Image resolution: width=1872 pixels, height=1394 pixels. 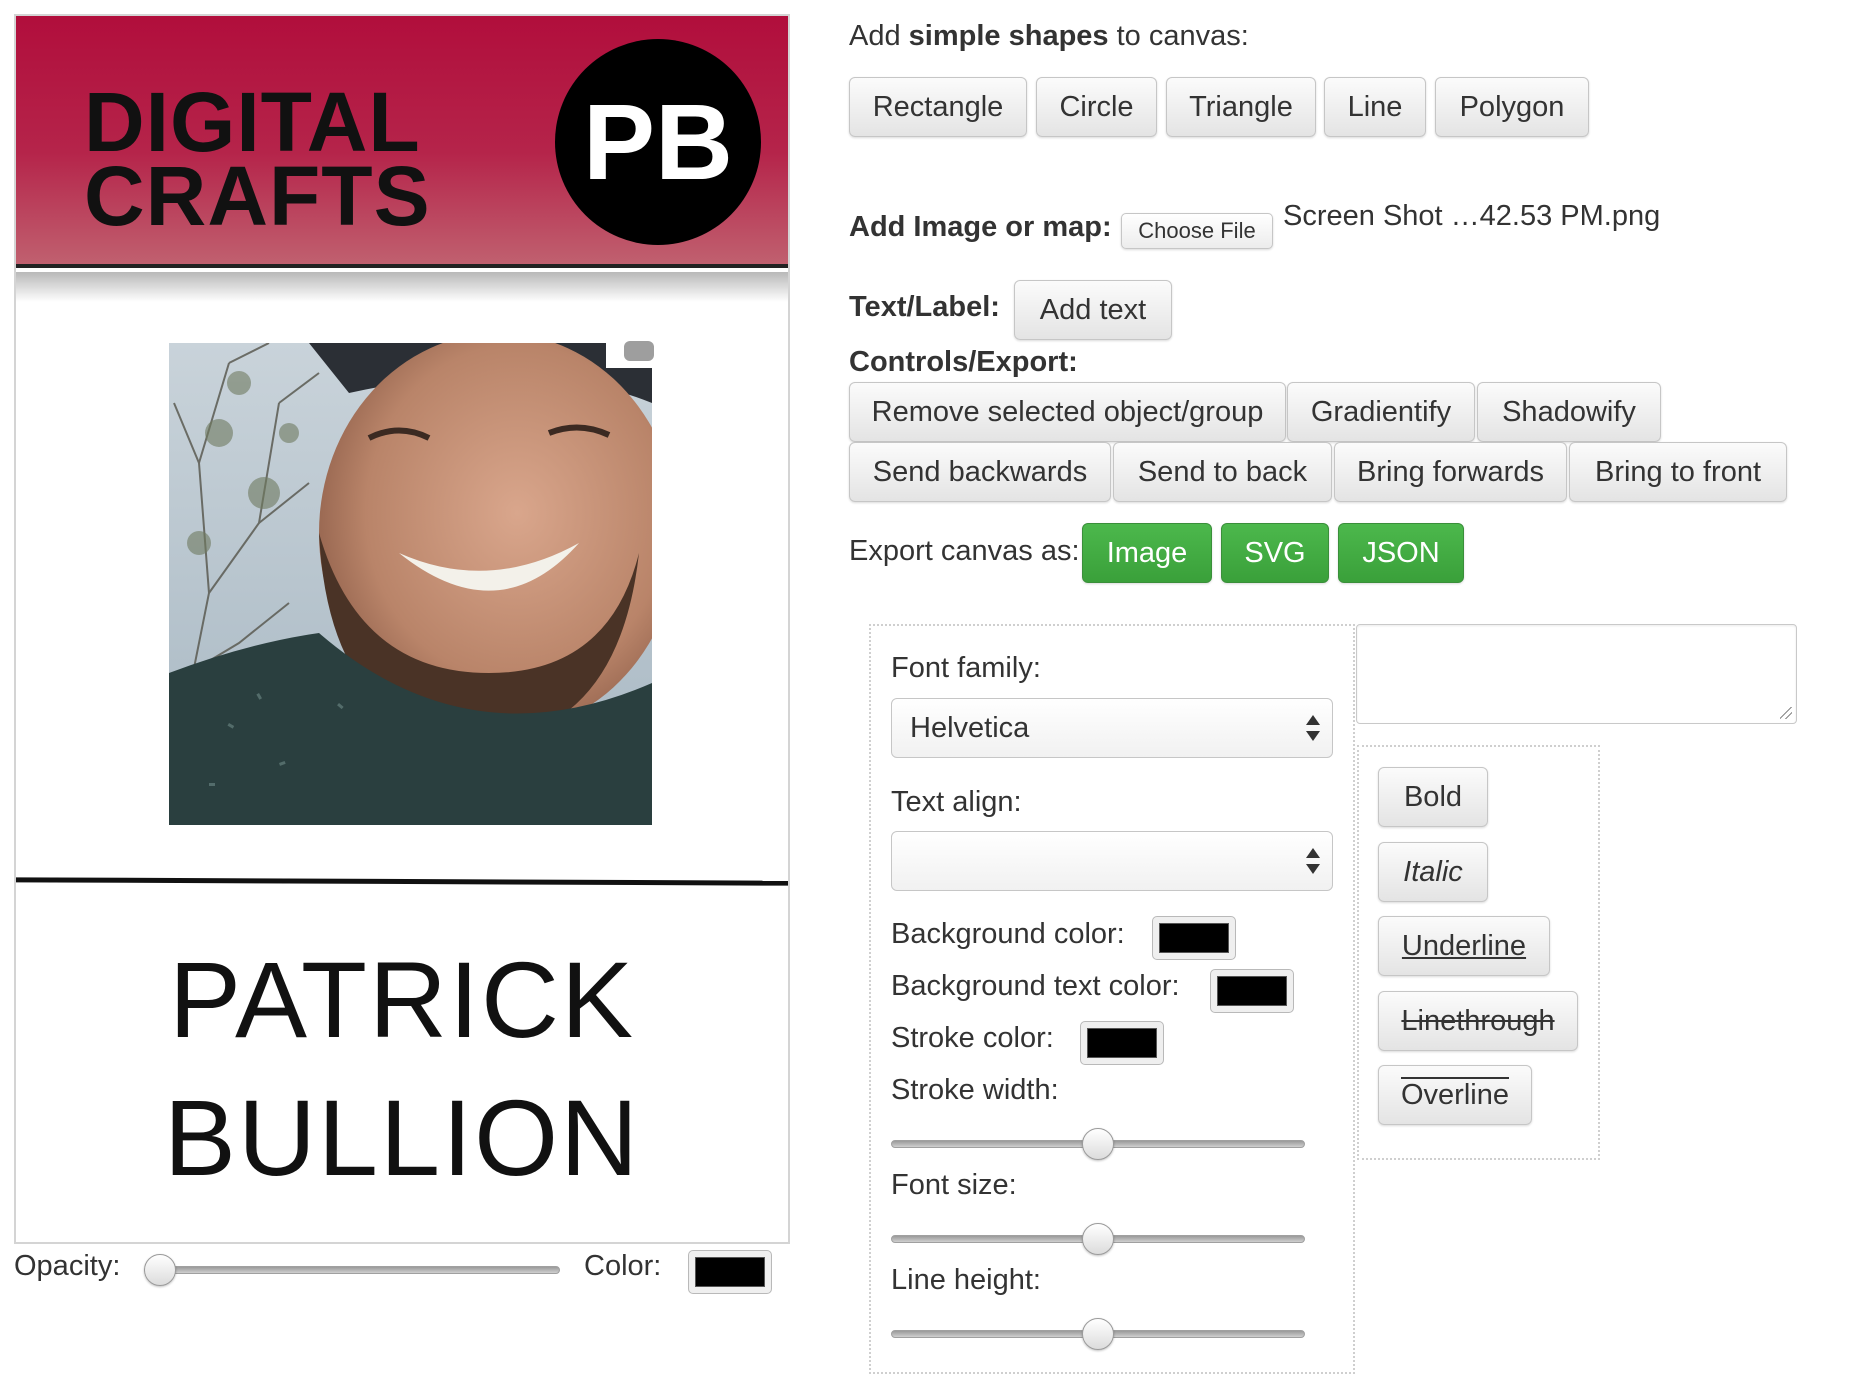 I want to click on color-picker, so click(x=730, y=1272).